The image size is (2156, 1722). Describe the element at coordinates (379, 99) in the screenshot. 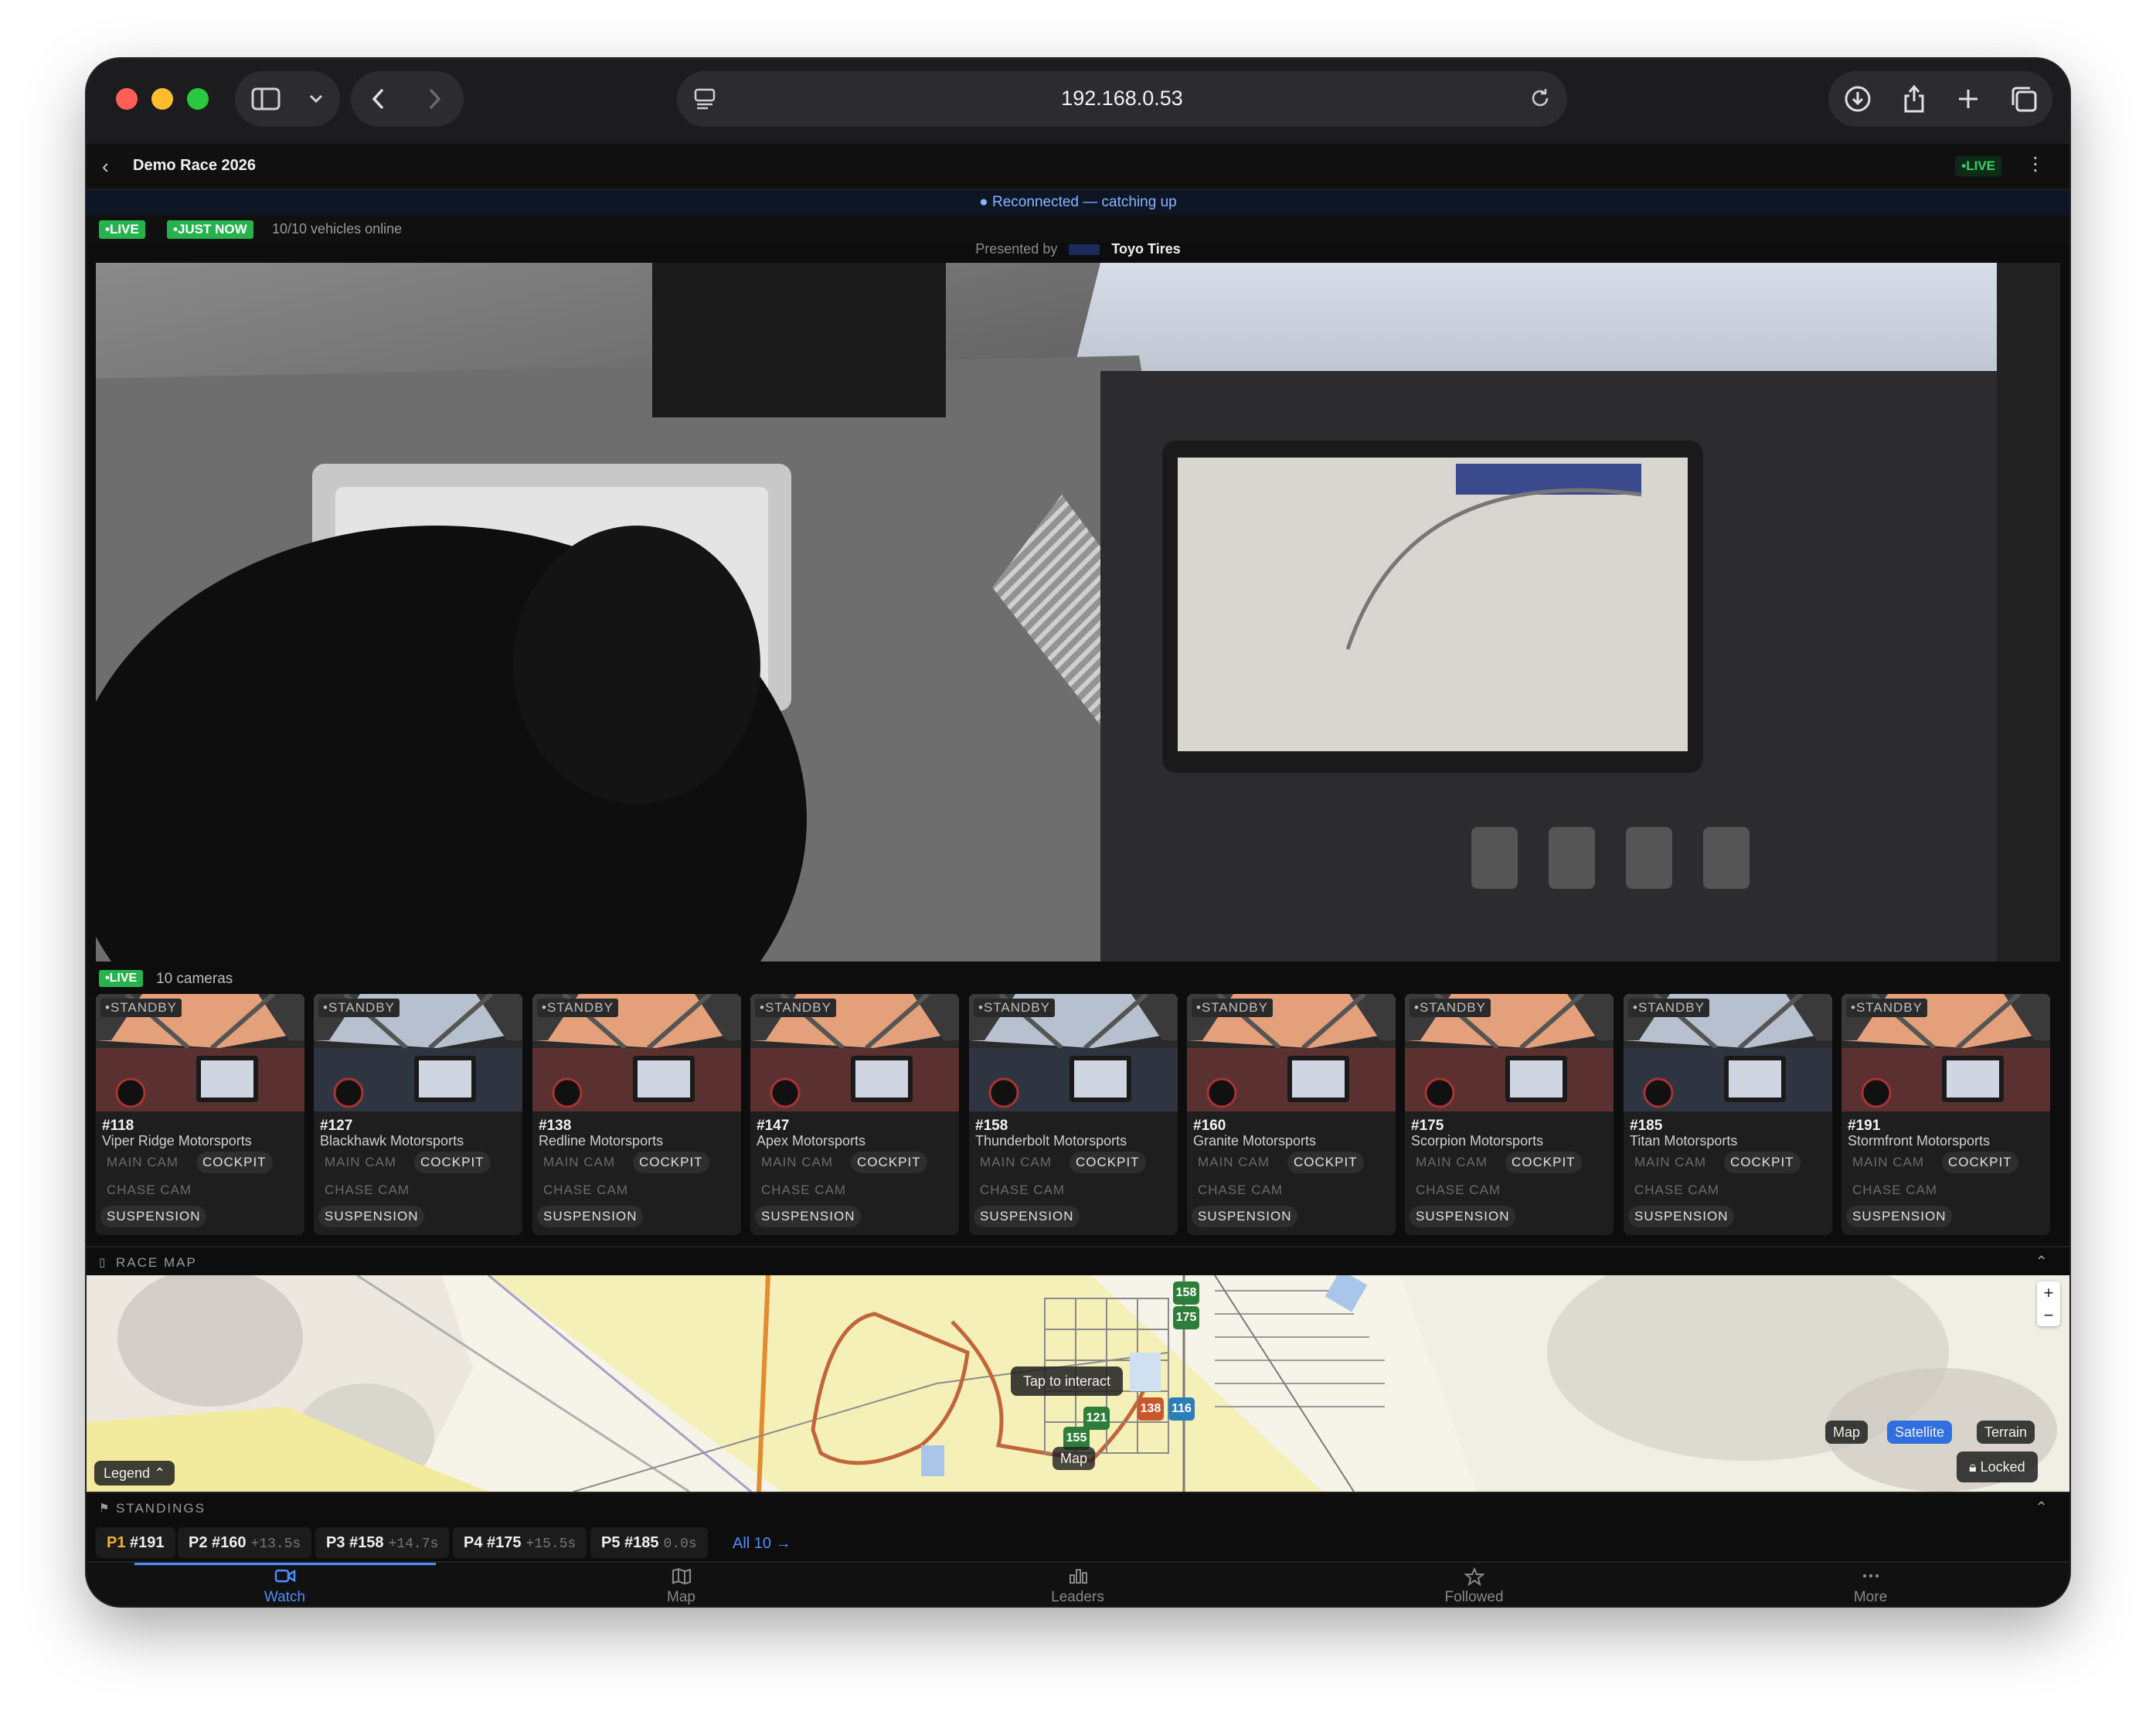

I see `back-icon` at that location.